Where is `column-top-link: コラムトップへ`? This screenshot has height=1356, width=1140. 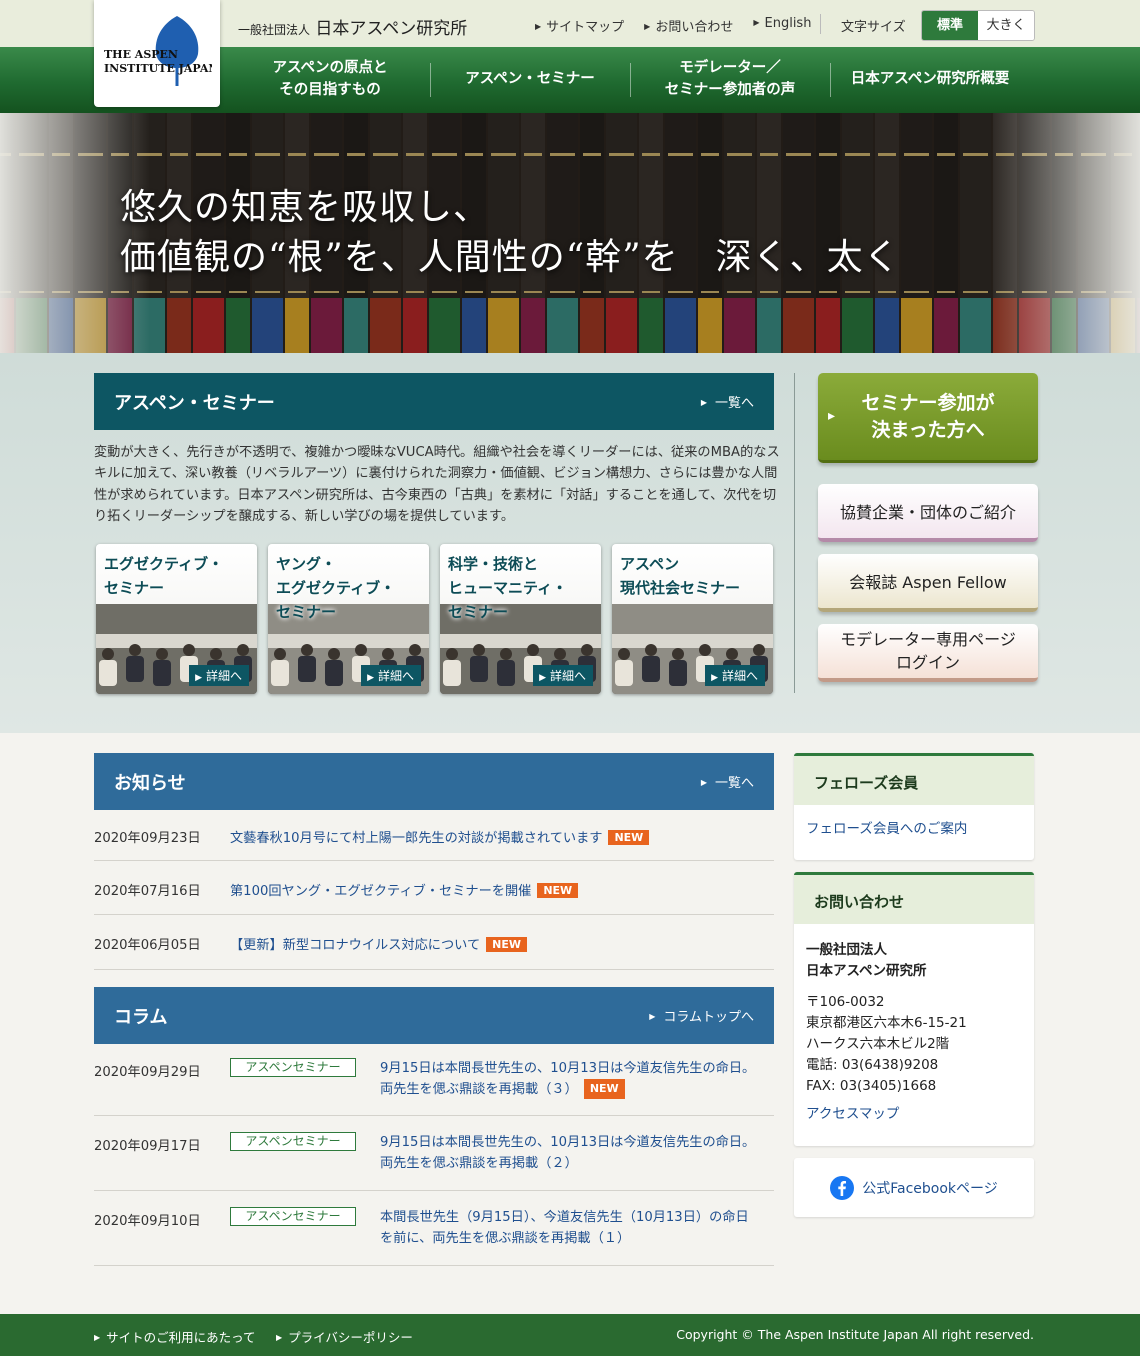 column-top-link: コラムトップへ is located at coordinates (701, 1015).